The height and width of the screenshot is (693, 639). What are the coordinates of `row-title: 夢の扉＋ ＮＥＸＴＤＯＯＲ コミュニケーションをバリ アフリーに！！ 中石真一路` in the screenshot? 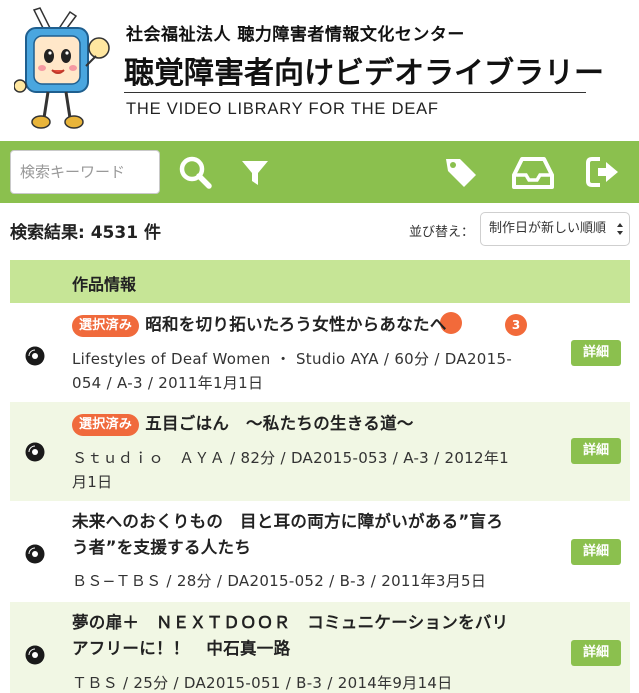 It's located at (312, 636).